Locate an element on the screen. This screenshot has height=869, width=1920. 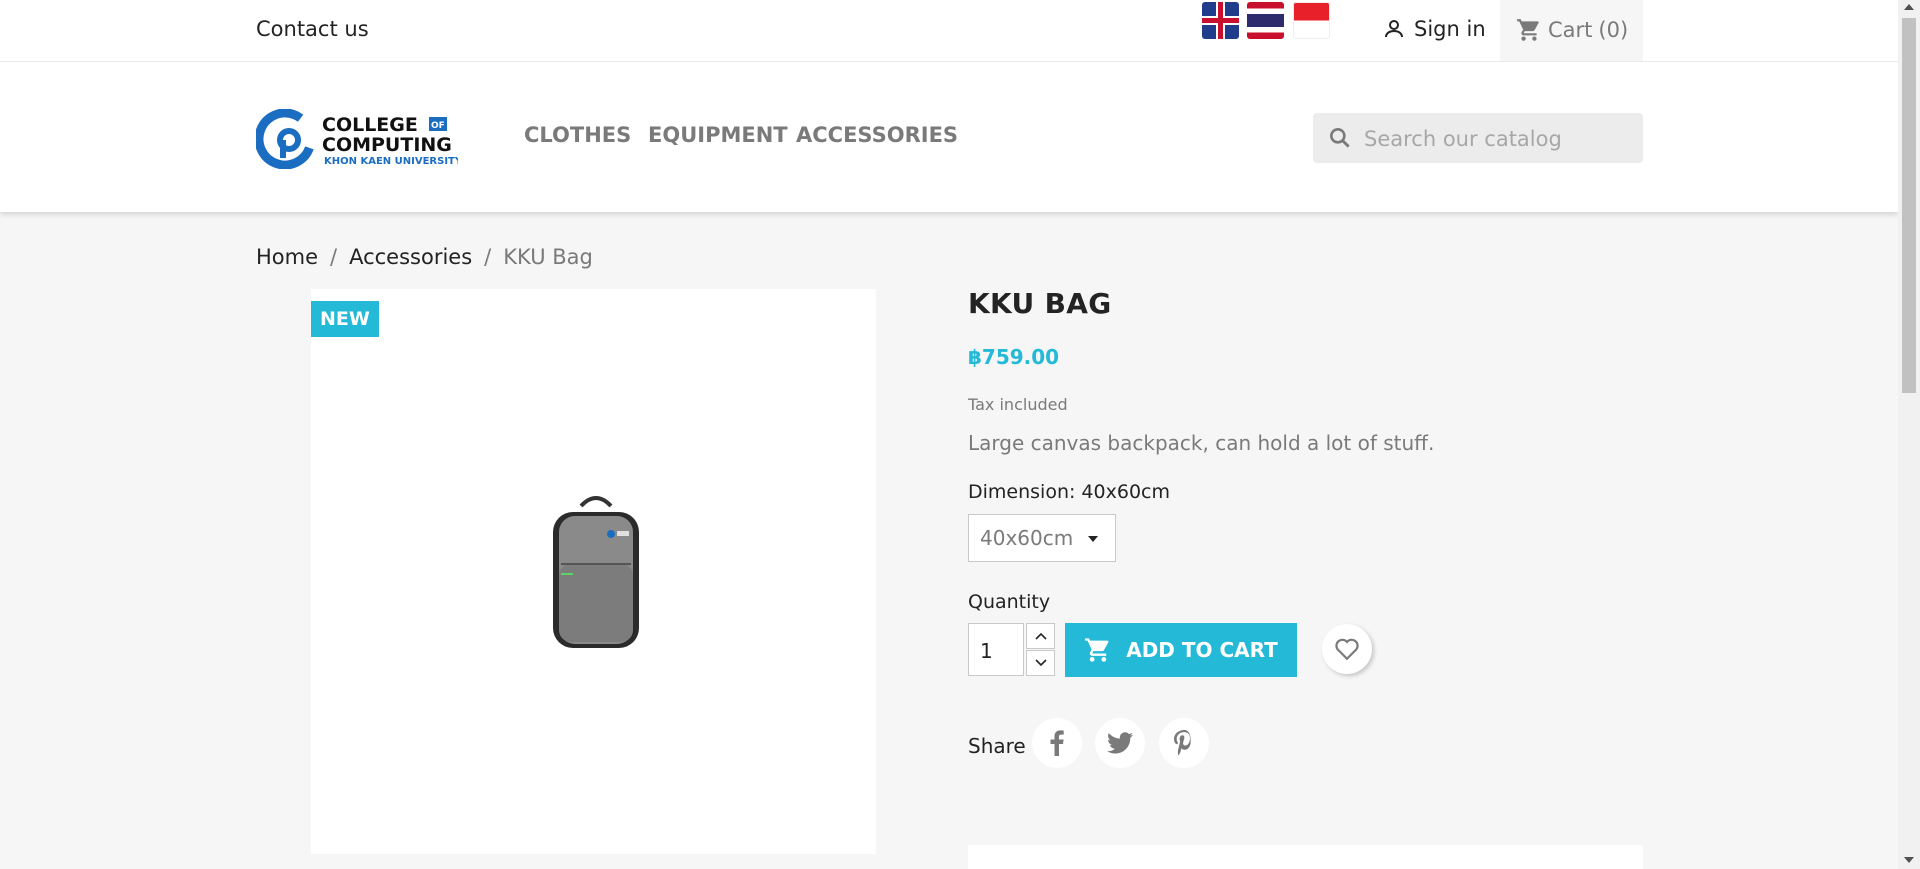
breadcrumb-current: KKU Bag is located at coordinates (548, 257).